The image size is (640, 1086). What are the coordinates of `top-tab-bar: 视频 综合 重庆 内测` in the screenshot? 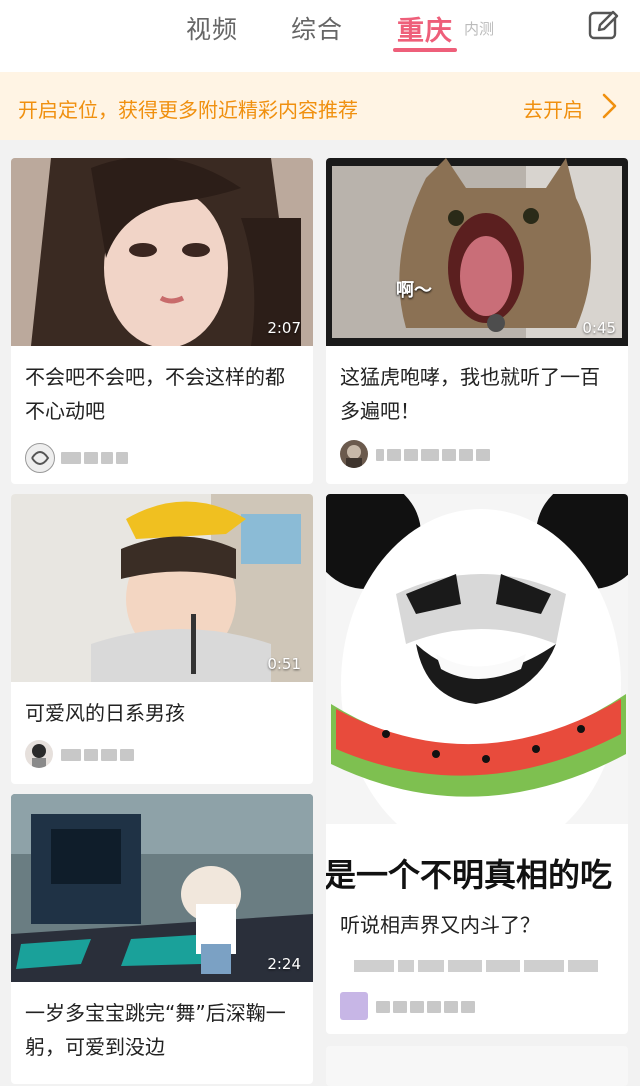 It's located at (320, 36).